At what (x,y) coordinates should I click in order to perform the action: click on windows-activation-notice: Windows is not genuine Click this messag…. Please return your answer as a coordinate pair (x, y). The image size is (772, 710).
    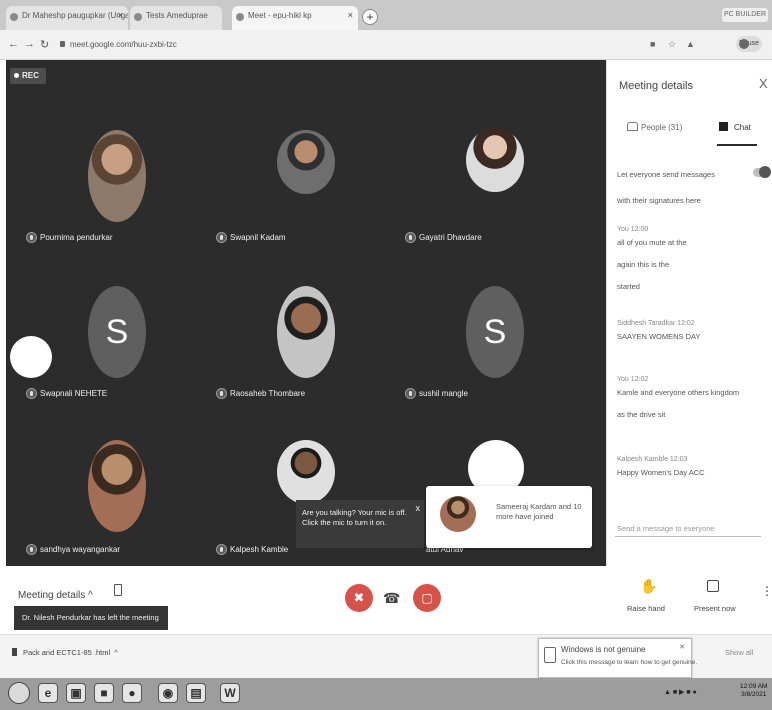
    Looking at the image, I should click on (617, 658).